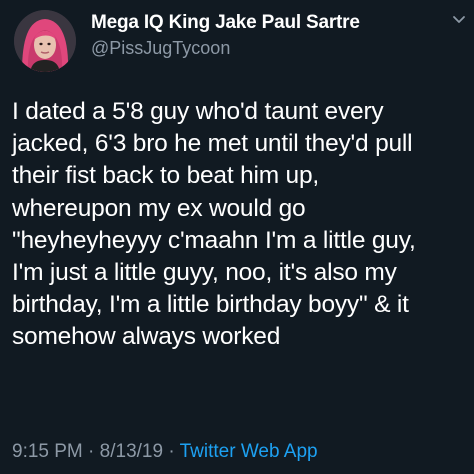 This screenshot has width=474, height=474. What do you see at coordinates (47, 451) in the screenshot?
I see `tweet-time: 9:15 PM` at bounding box center [47, 451].